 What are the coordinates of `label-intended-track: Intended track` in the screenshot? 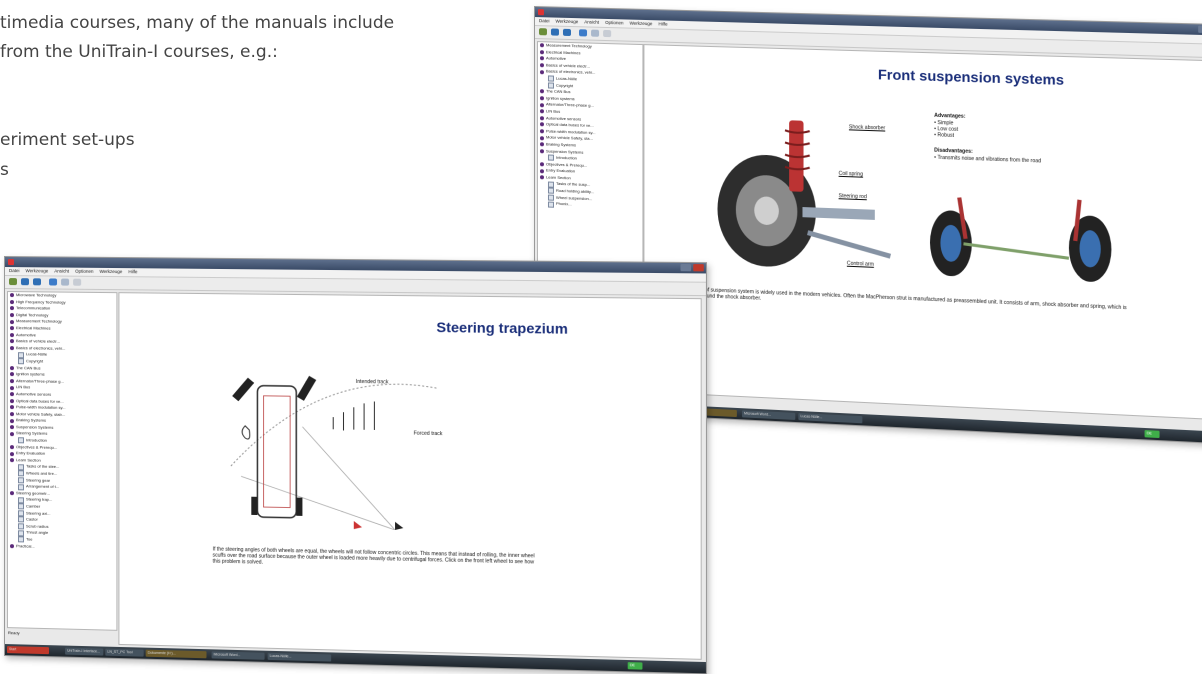 It's located at (372, 382).